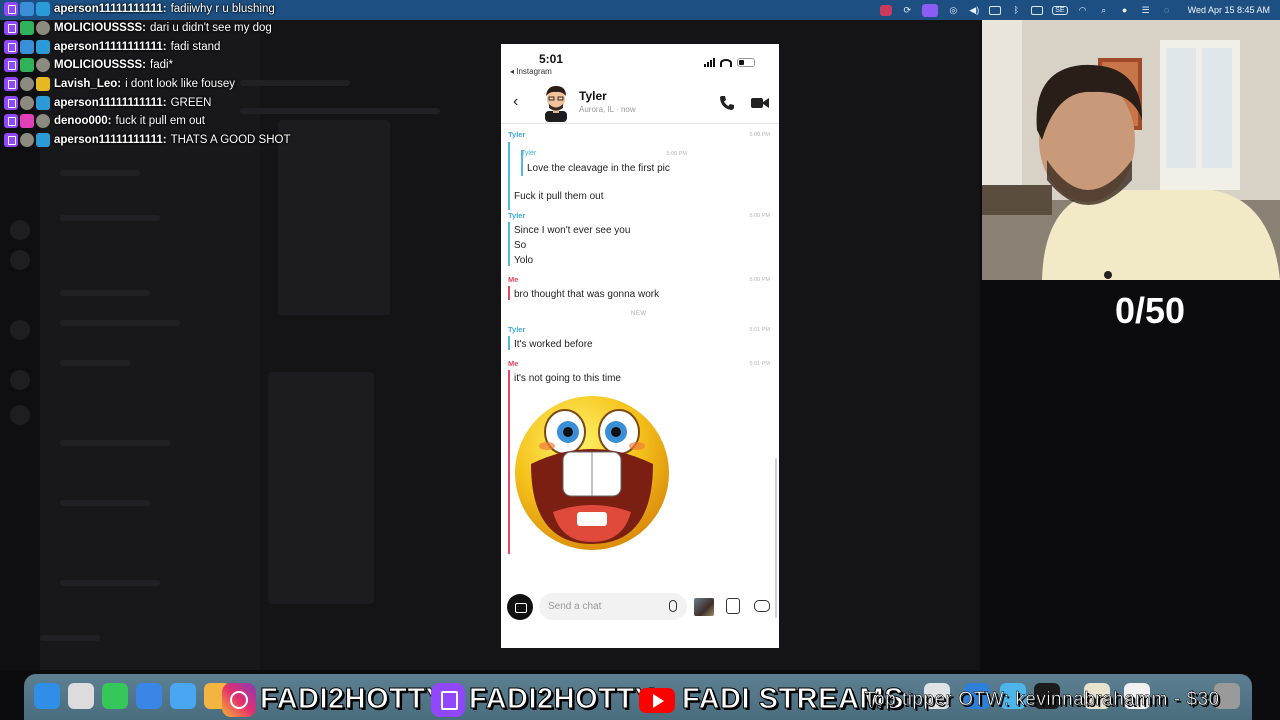  Describe the element at coordinates (180, 84) in the screenshot. I see `chat-text: i dont look like fousey` at that location.